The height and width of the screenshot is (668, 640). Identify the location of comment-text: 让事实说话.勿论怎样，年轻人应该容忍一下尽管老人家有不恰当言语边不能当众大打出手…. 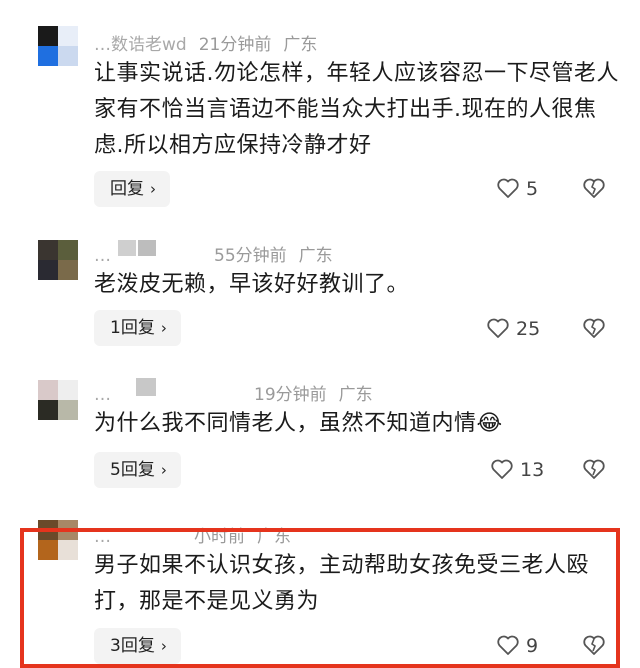
(356, 109).